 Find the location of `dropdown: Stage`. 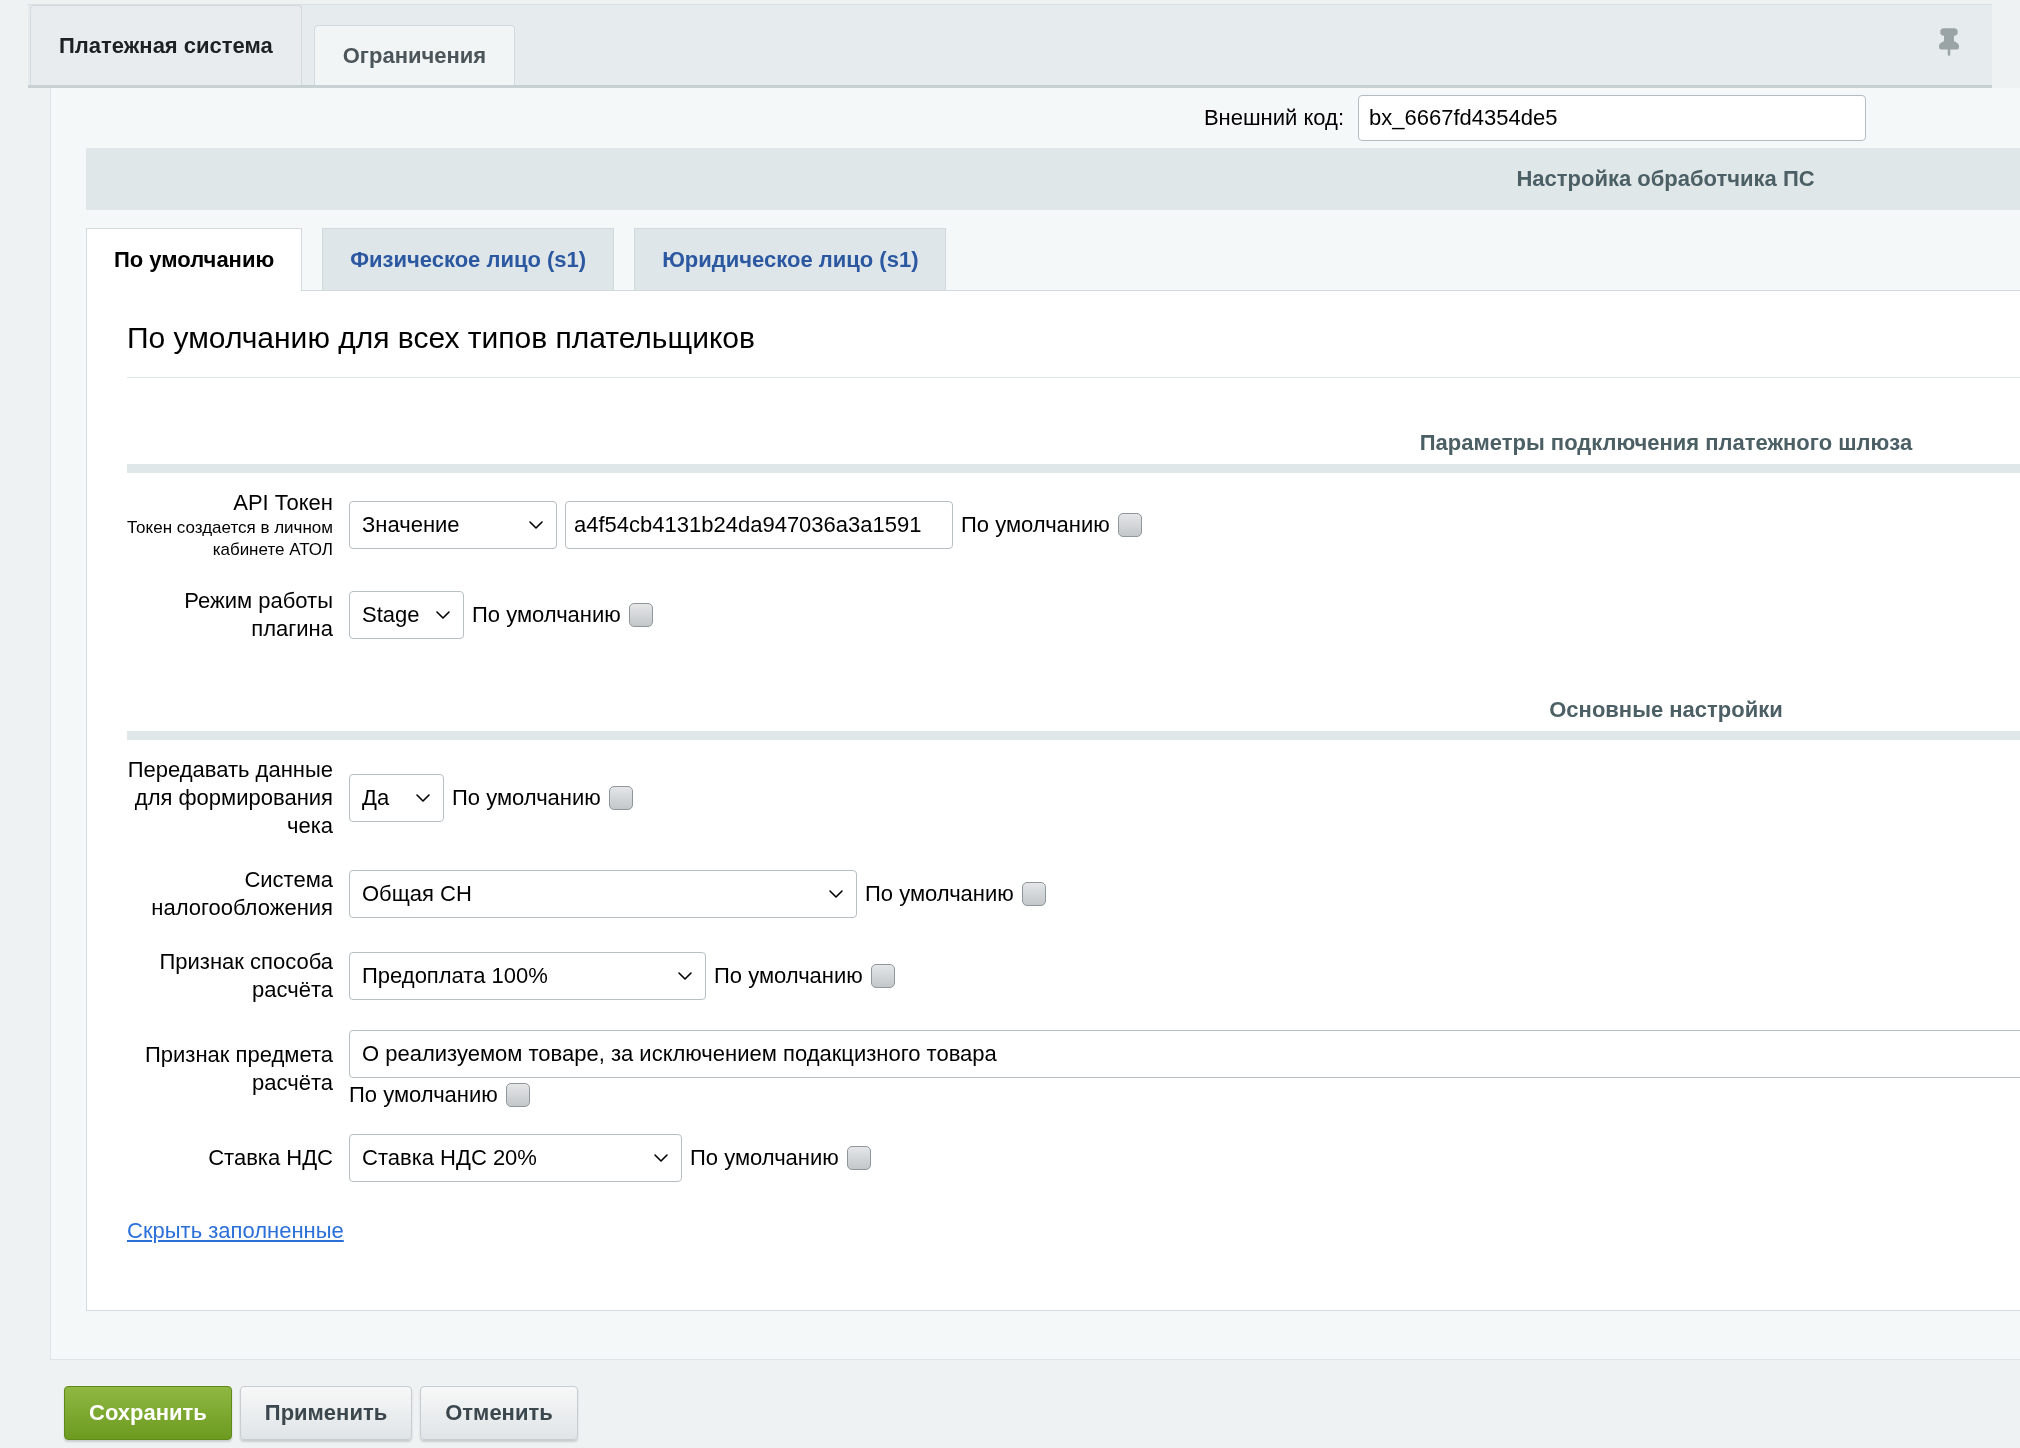

dropdown: Stage is located at coordinates (406, 615).